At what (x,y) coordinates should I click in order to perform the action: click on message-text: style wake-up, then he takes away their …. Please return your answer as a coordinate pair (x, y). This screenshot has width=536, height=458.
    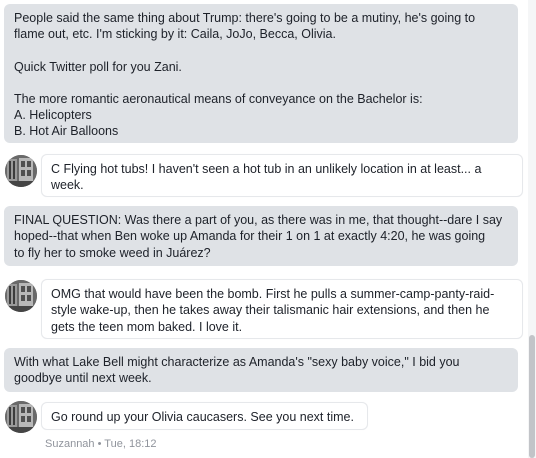
    Looking at the image, I should click on (270, 310).